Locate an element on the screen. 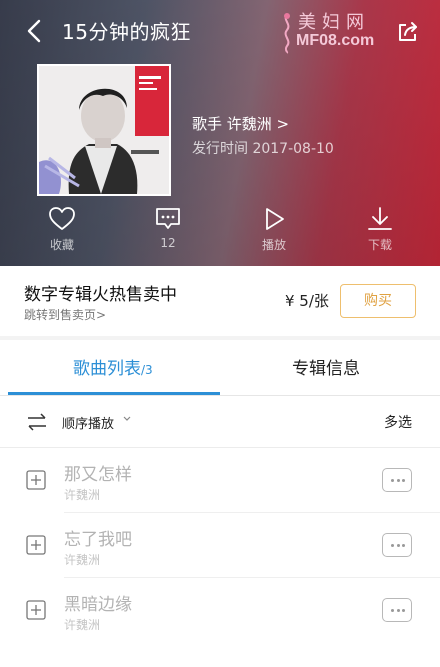 The width and height of the screenshot is (440, 667). tab-album-info: 专辑信息 is located at coordinates (326, 366).